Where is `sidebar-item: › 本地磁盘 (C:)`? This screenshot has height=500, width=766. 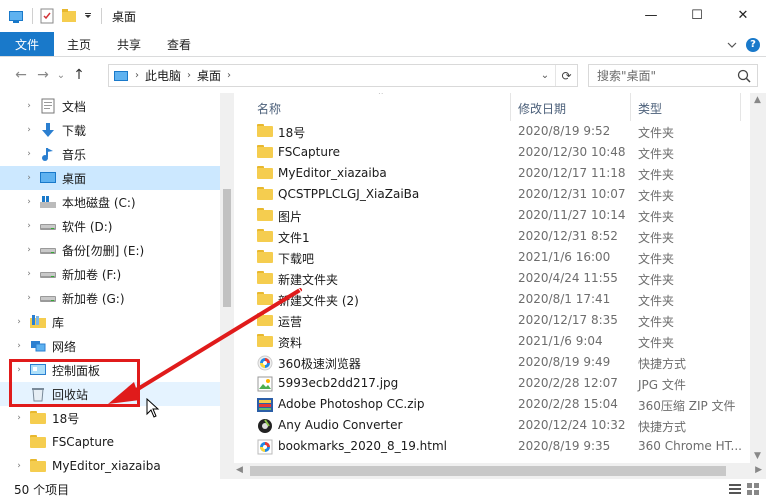 sidebar-item: › 本地磁盘 (C:) is located at coordinates (116, 202).